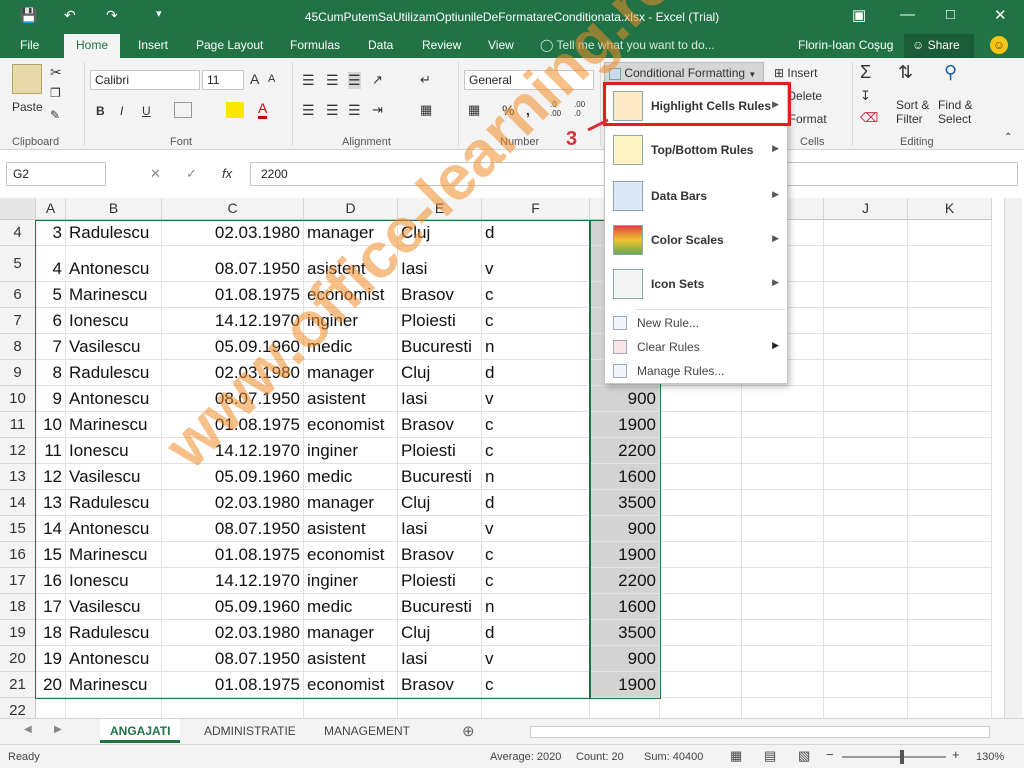  What do you see at coordinates (1008, 137) in the screenshot?
I see `collapse-ribbon-icon: ⌃` at bounding box center [1008, 137].